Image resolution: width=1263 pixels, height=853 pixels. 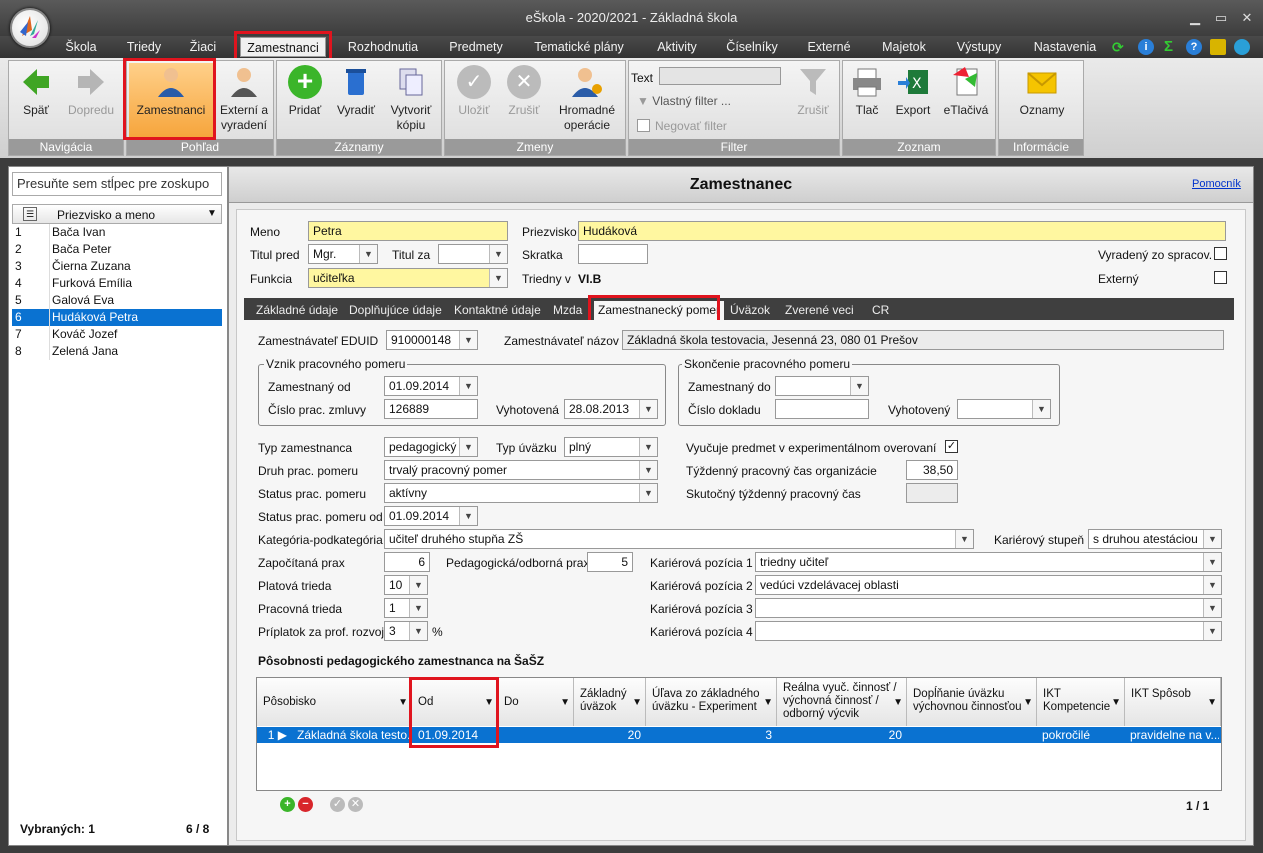 What do you see at coordinates (1082, 735) in the screenshot?
I see `cell-ikt-kompetencie: pokročilé` at bounding box center [1082, 735].